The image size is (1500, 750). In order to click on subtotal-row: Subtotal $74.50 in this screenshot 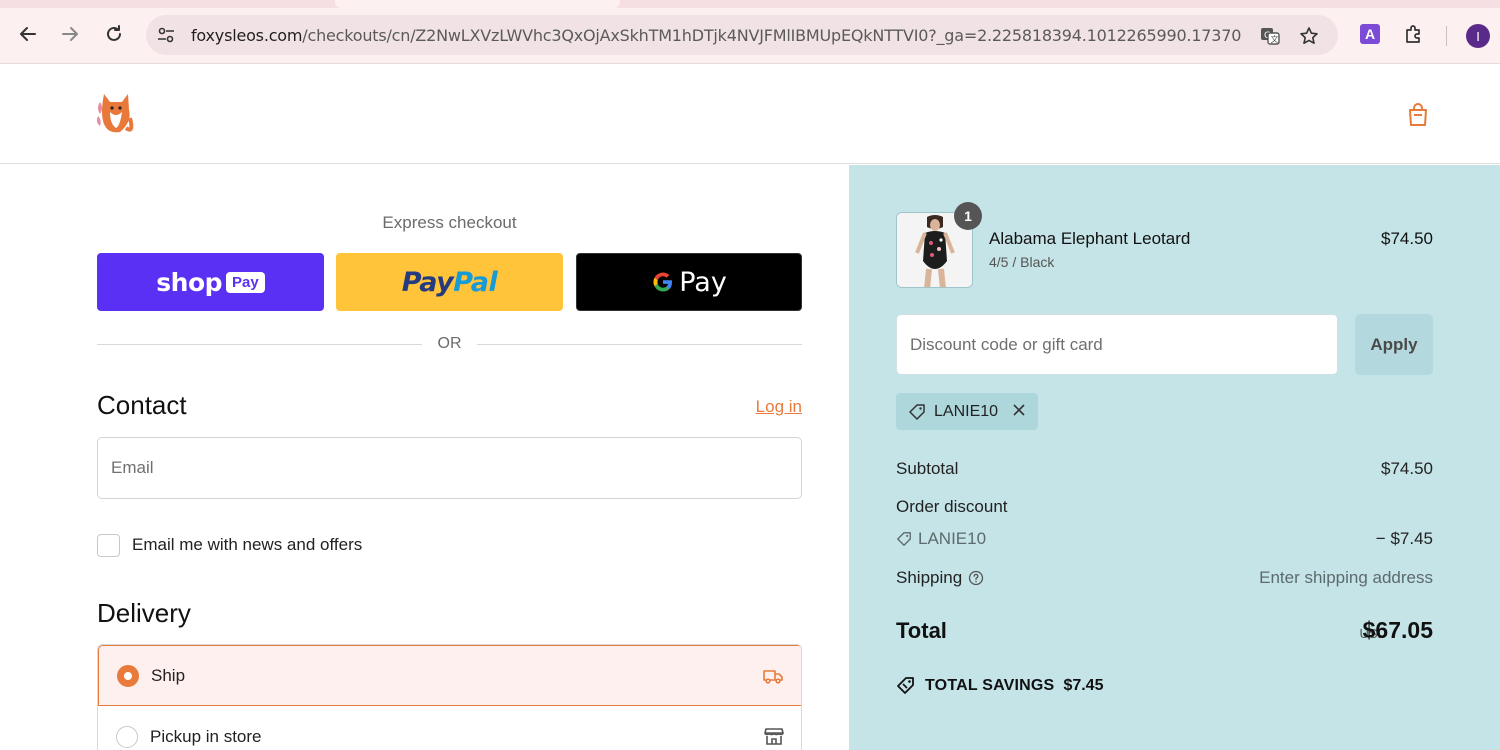, I will do `click(1164, 469)`.